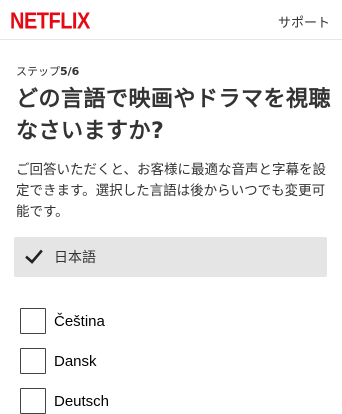 This screenshot has width=342, height=414. Describe the element at coordinates (75, 361) in the screenshot. I see `language-option-label: Dansk` at that location.